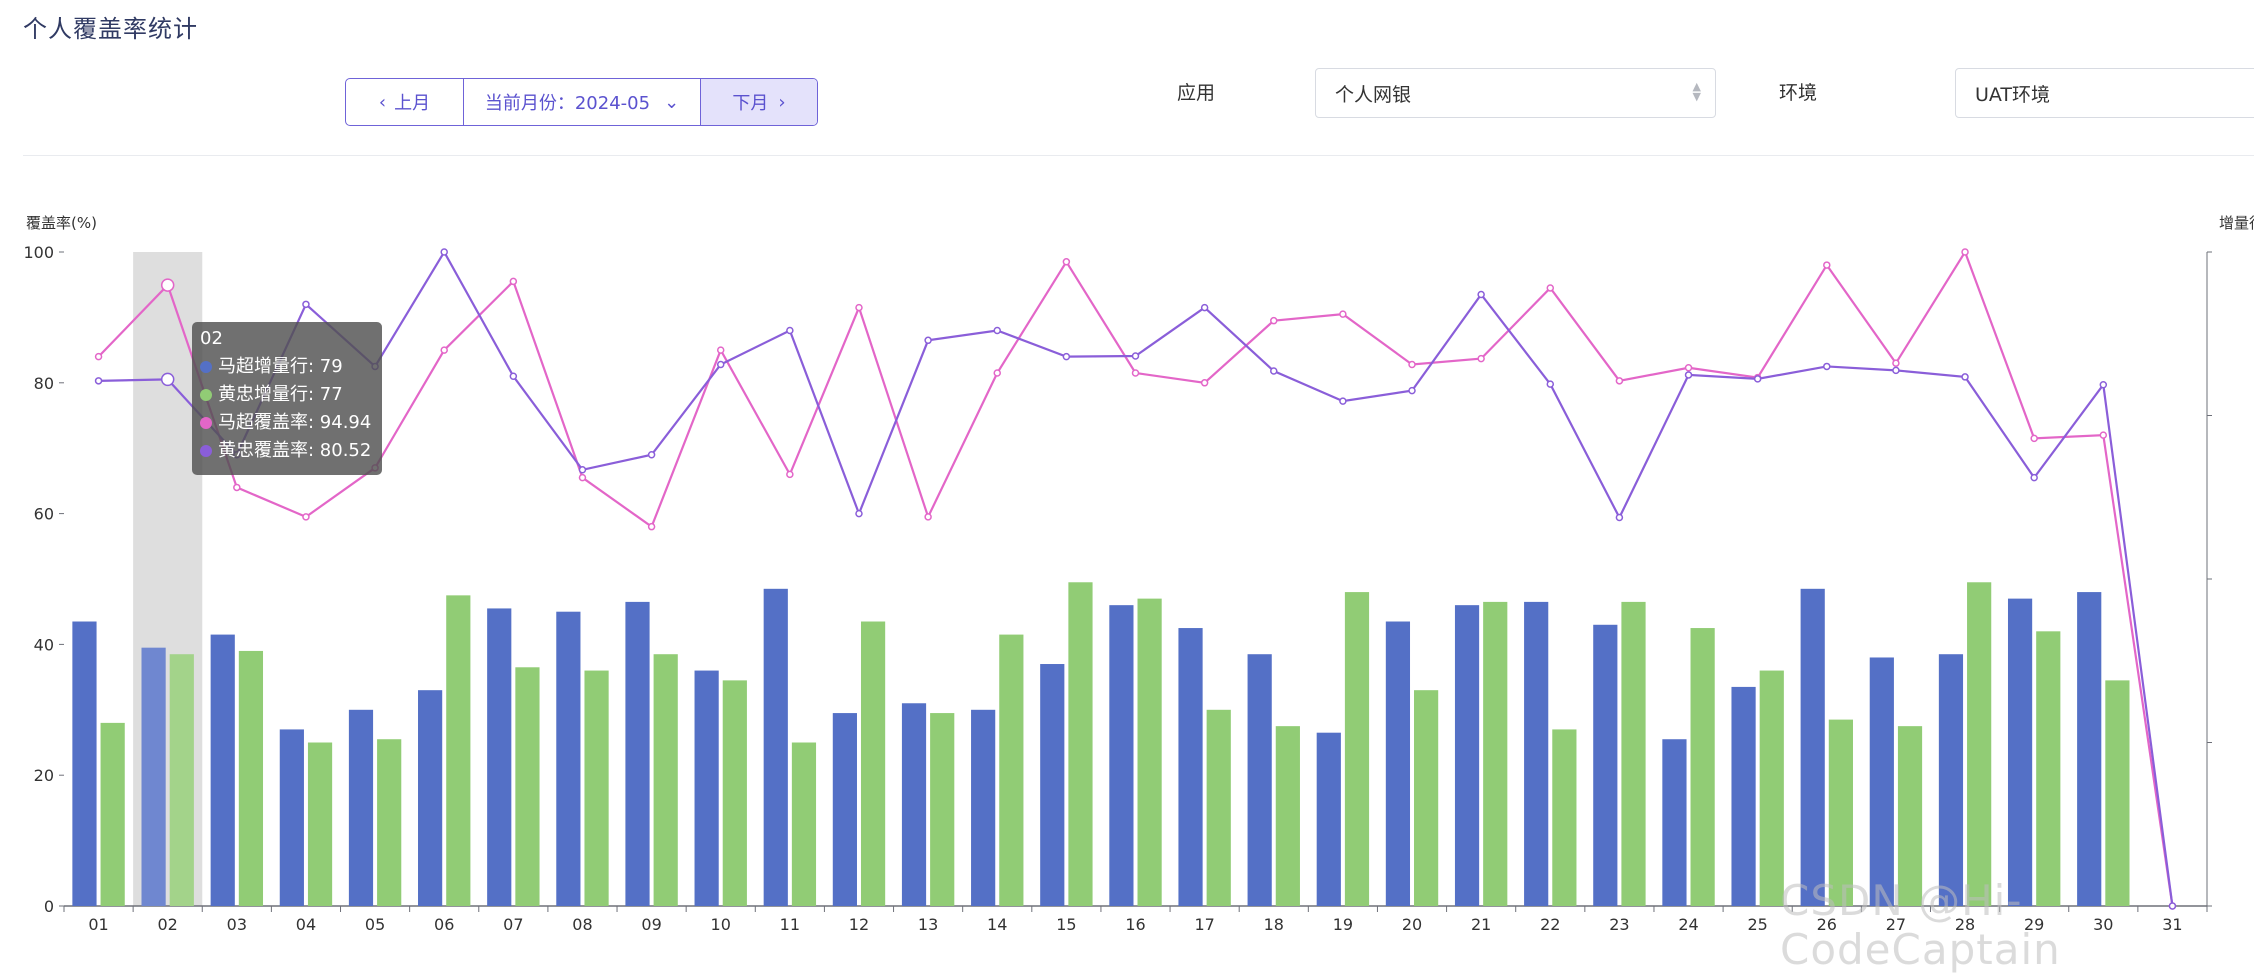 The image size is (2254, 974). Describe the element at coordinates (1343, 924) in the screenshot. I see `x-tick-label: 19` at that location.